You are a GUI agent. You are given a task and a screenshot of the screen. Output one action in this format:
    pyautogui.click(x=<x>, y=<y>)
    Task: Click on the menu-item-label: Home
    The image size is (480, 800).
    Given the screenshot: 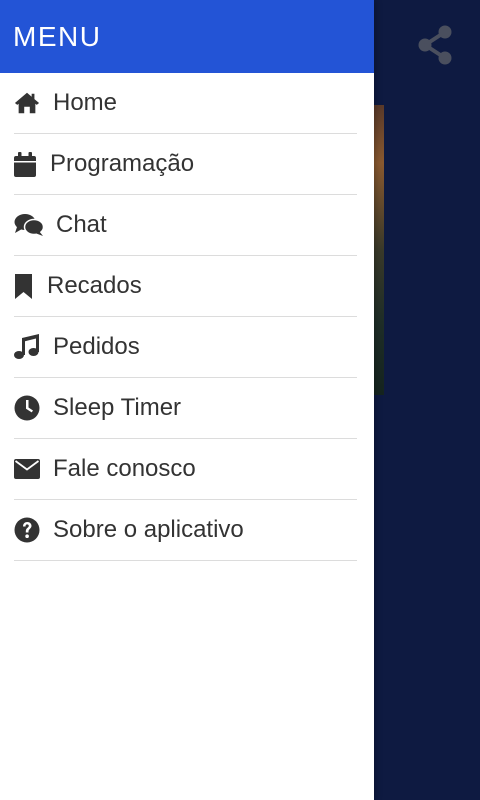 What is the action you would take?
    pyautogui.click(x=85, y=102)
    